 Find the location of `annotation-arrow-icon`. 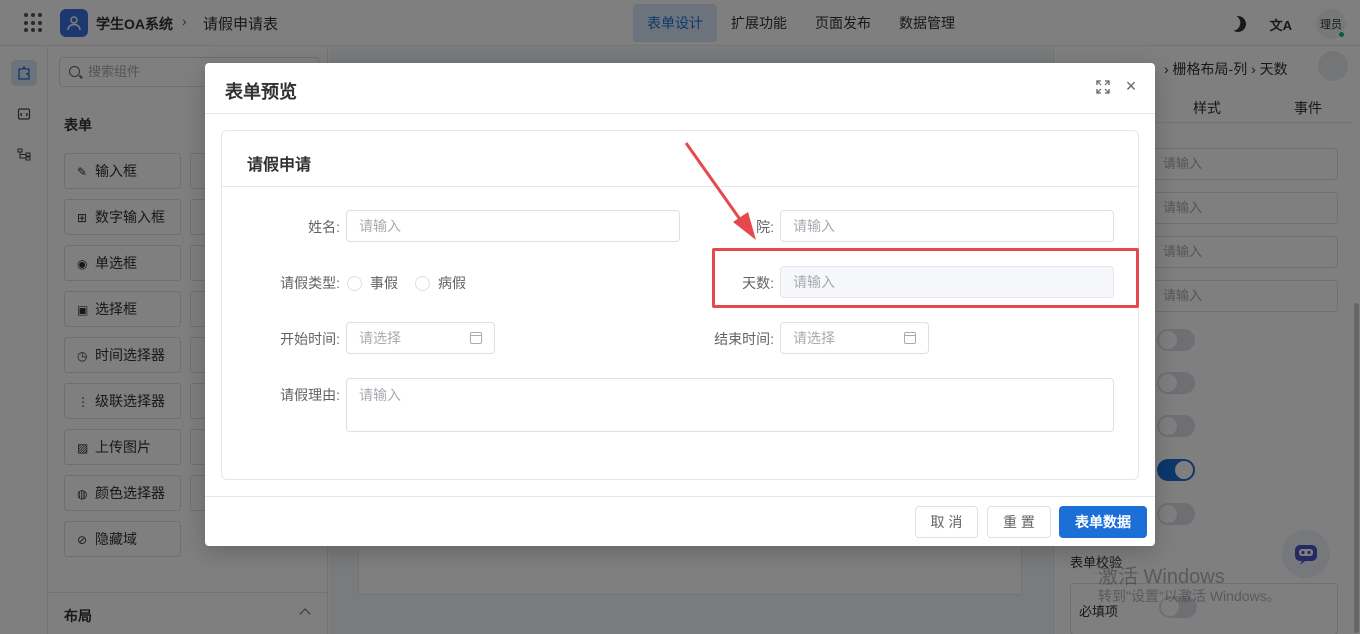

annotation-arrow-icon is located at coordinates (720, 191).